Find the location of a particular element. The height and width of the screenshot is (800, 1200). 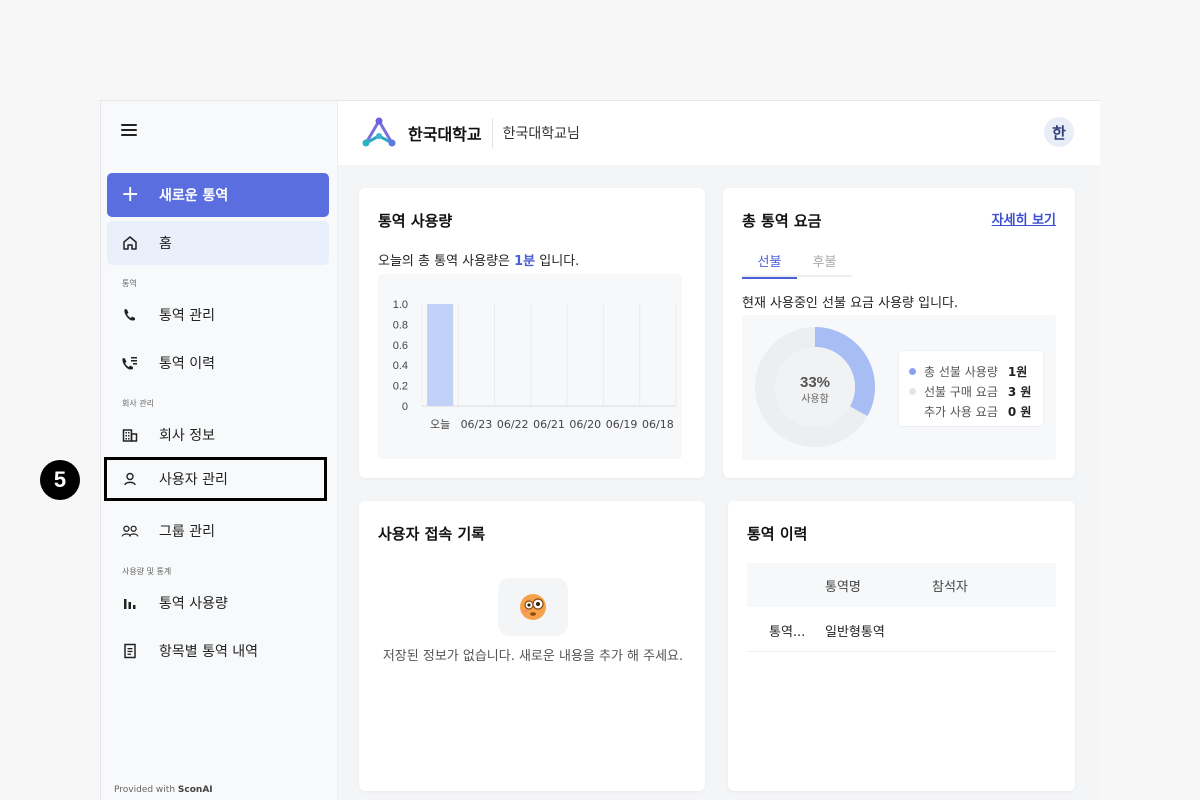

y-tick-label: 1.0 is located at coordinates (400, 305).